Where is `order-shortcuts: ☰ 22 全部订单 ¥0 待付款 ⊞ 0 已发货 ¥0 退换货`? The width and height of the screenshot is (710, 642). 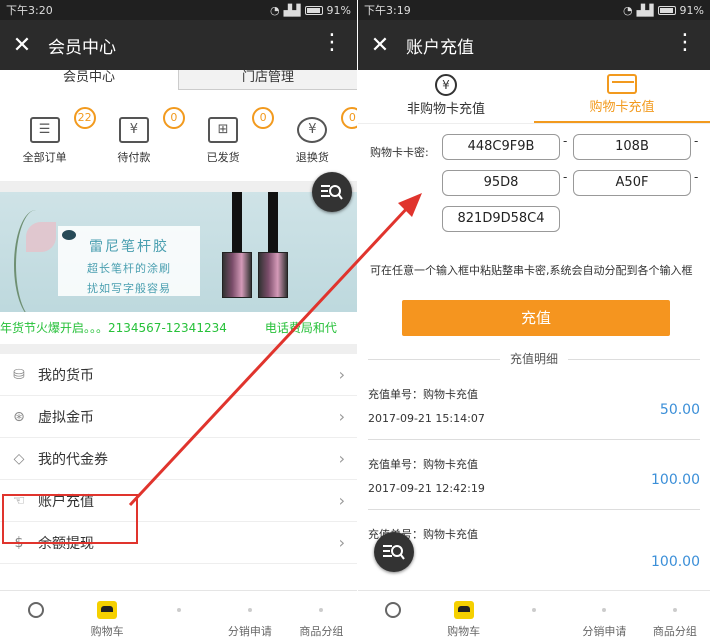
order-shortcuts: ☰ 22 全部订单 ¥0 待付款 ⊞ 0 已发货 ¥0 退换货 is located at coordinates (178, 136).